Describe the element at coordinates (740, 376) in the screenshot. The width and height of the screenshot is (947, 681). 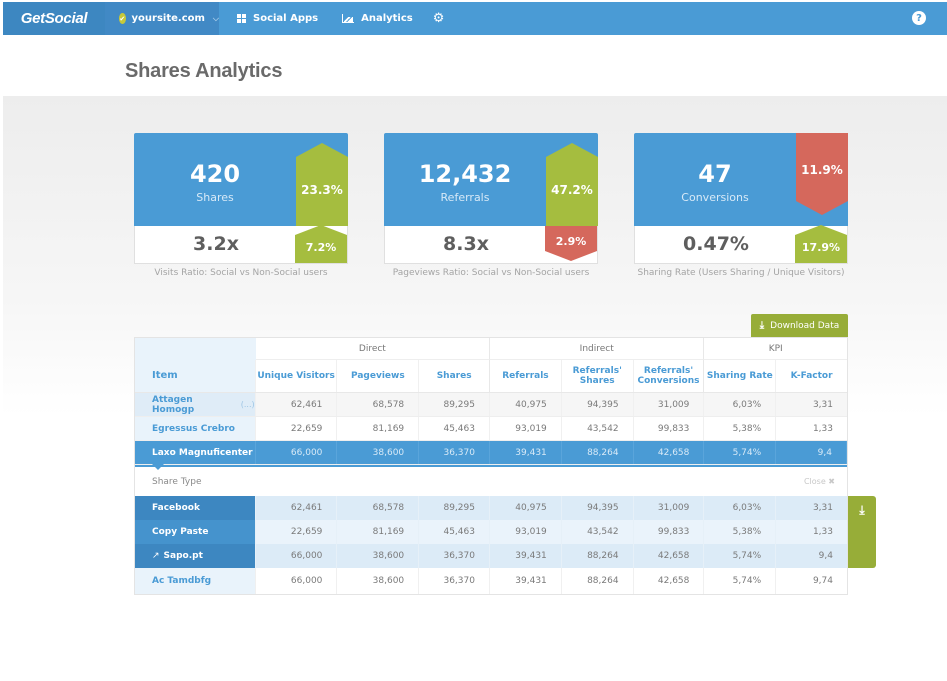
I see `column-header-sharing-rate: Sharing Rate` at that location.